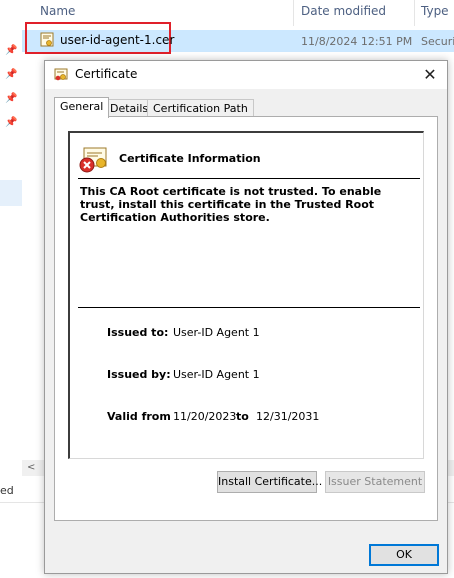 This screenshot has width=454, height=578. I want to click on issued-by-label: Issued by:, so click(139, 374).